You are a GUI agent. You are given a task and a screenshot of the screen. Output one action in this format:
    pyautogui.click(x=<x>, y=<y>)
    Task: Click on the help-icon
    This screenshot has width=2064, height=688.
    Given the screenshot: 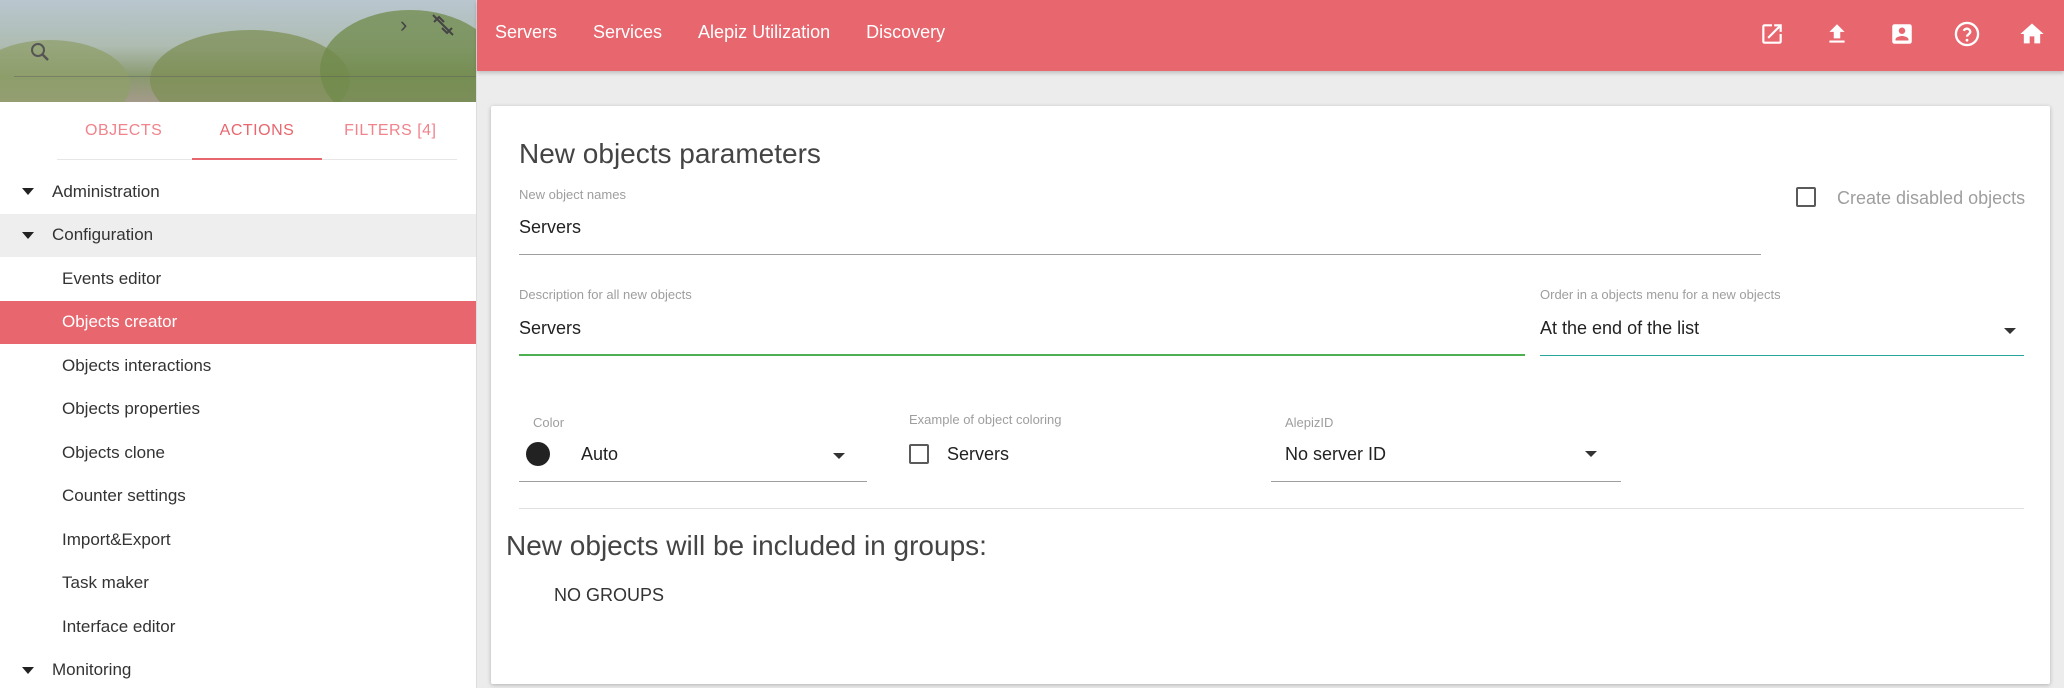 What is the action you would take?
    pyautogui.click(x=1966, y=34)
    